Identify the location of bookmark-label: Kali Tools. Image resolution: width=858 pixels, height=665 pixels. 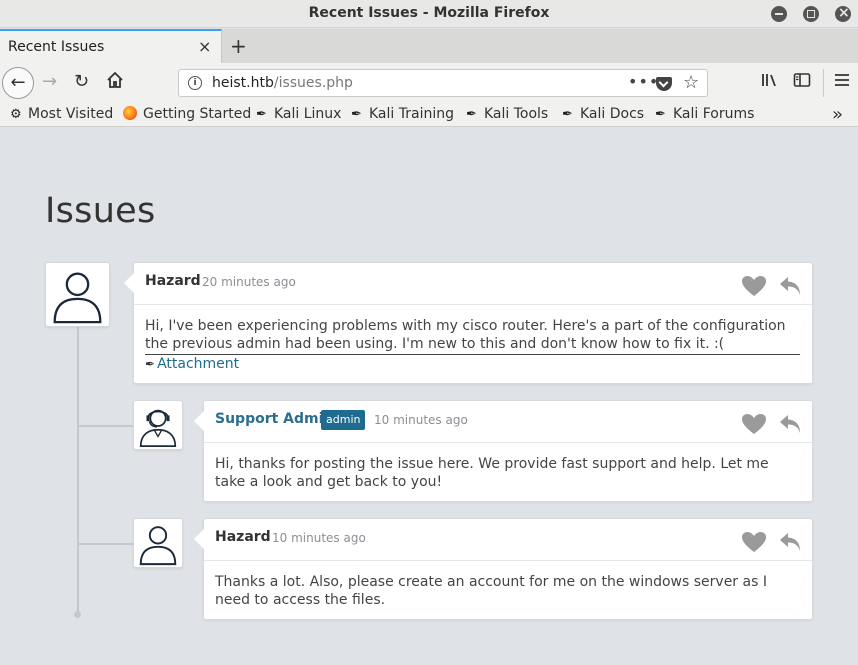
(516, 114).